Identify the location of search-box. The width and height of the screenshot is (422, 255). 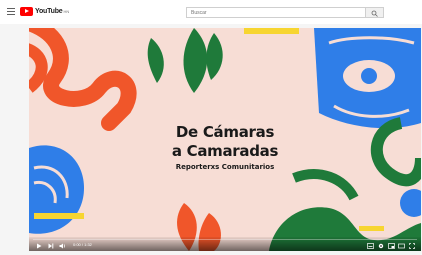
(277, 12).